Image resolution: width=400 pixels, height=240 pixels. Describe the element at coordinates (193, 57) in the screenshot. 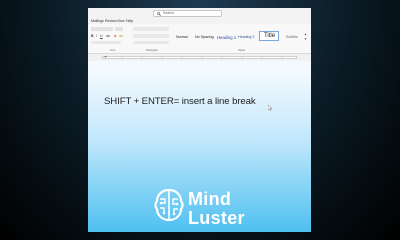

I see `ruler-ticks` at that location.